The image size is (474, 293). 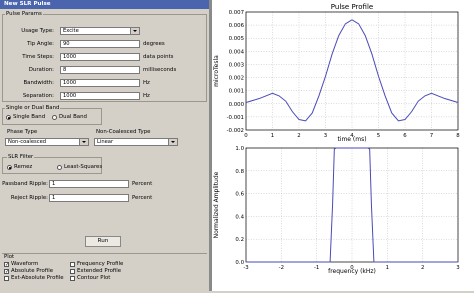 What do you see at coordinates (239, 217) in the screenshot?
I see `y-tick-label: 0.4` at bounding box center [239, 217].